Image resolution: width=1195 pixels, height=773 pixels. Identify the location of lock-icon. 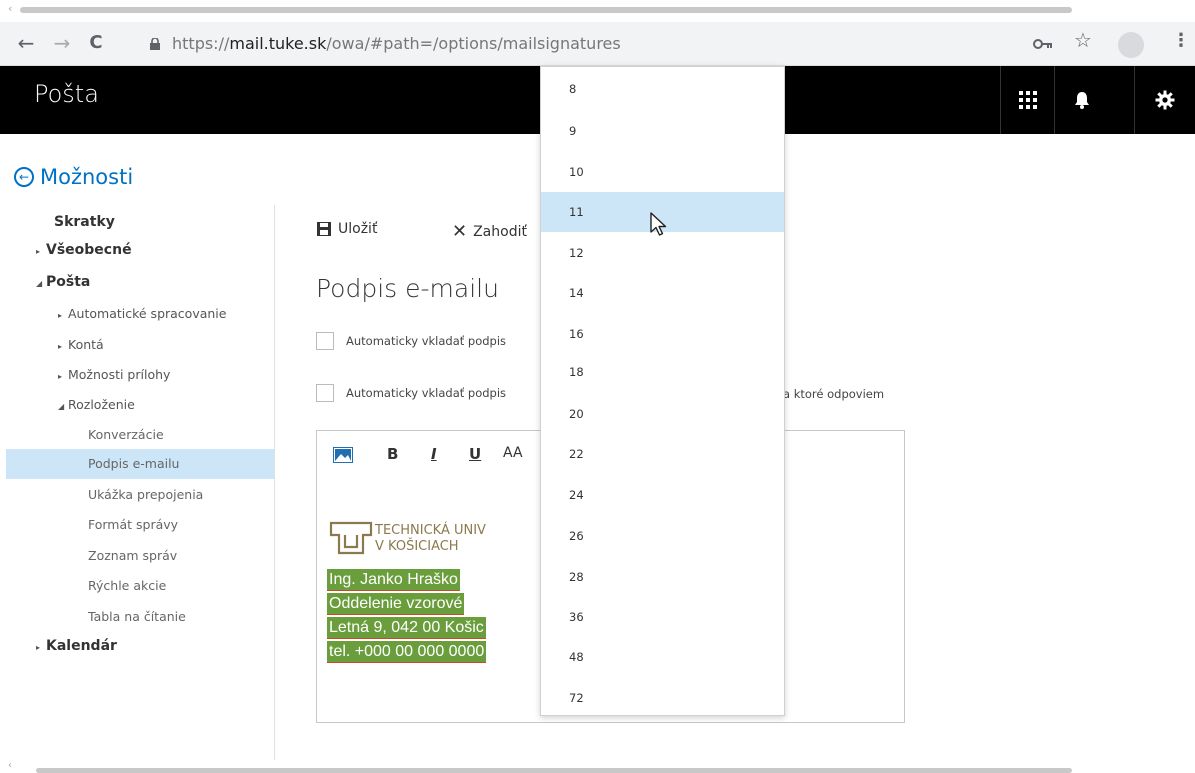
(155, 40).